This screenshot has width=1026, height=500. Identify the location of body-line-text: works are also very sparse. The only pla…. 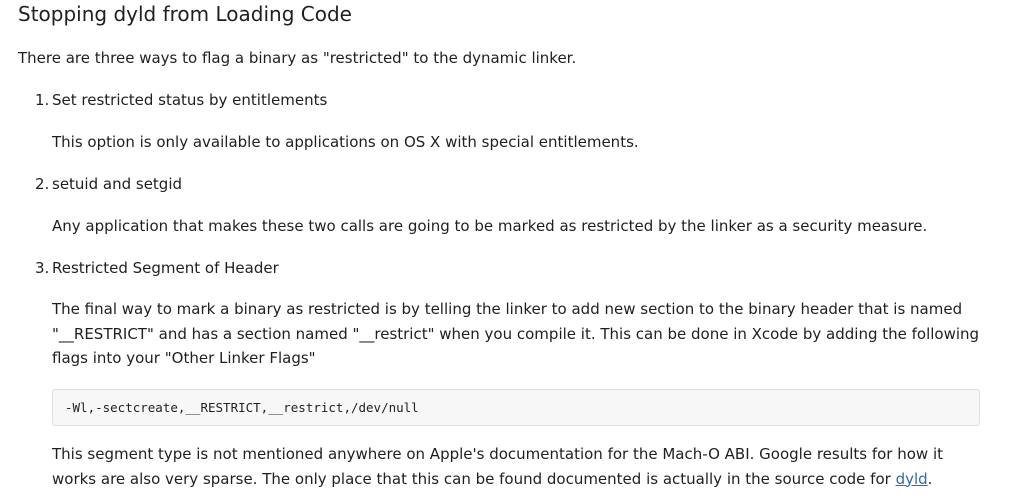
(474, 478).